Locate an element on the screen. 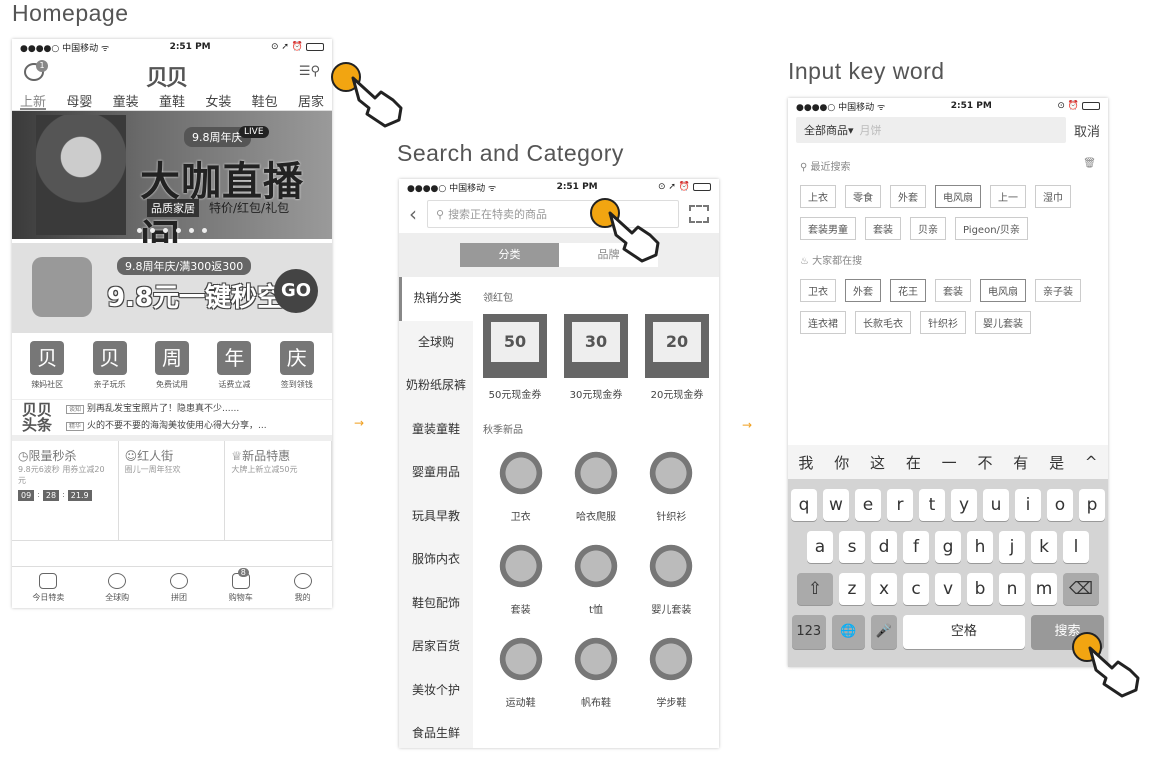  hot-chip: 连衣裙 is located at coordinates (823, 322).